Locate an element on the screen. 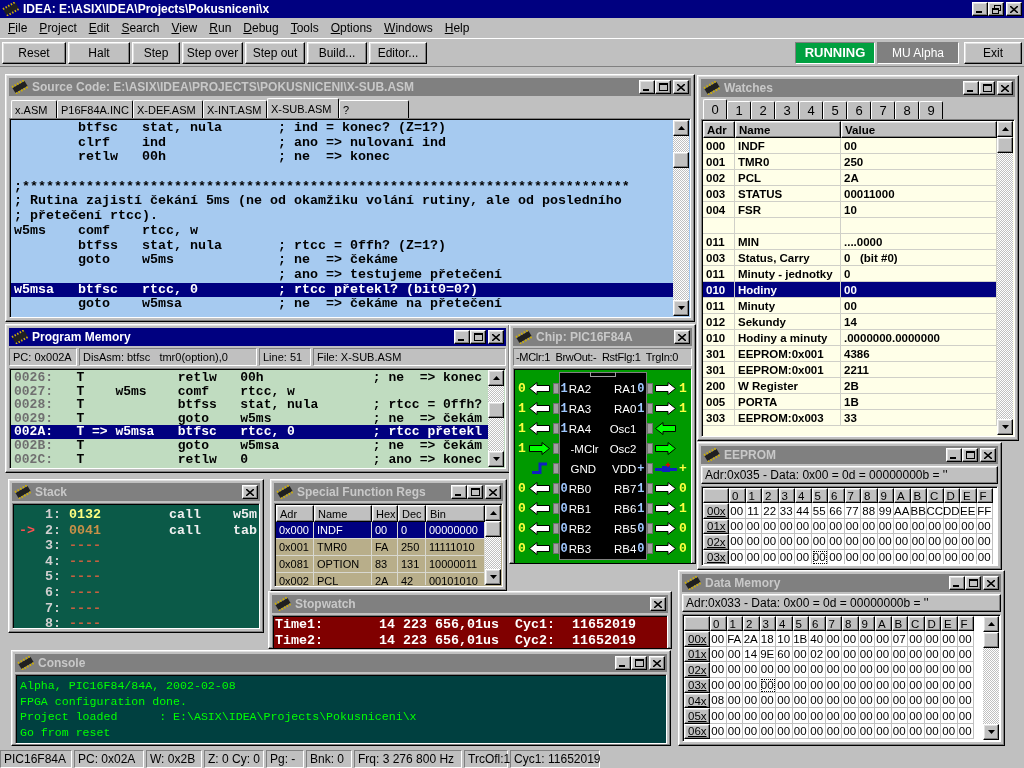 The height and width of the screenshot is (768, 1024). toolbar-button: Step is located at coordinates (156, 52).